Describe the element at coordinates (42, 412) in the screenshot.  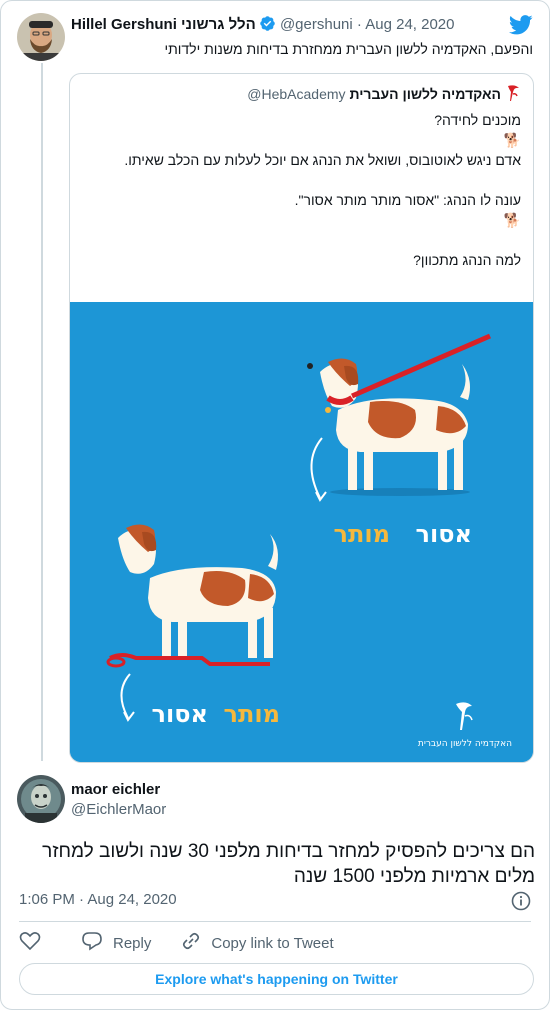
I see `thread-line` at that location.